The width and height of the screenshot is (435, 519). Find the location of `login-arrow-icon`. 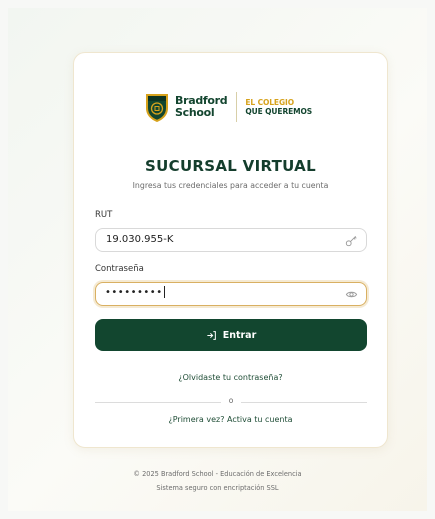

login-arrow-icon is located at coordinates (211, 335).